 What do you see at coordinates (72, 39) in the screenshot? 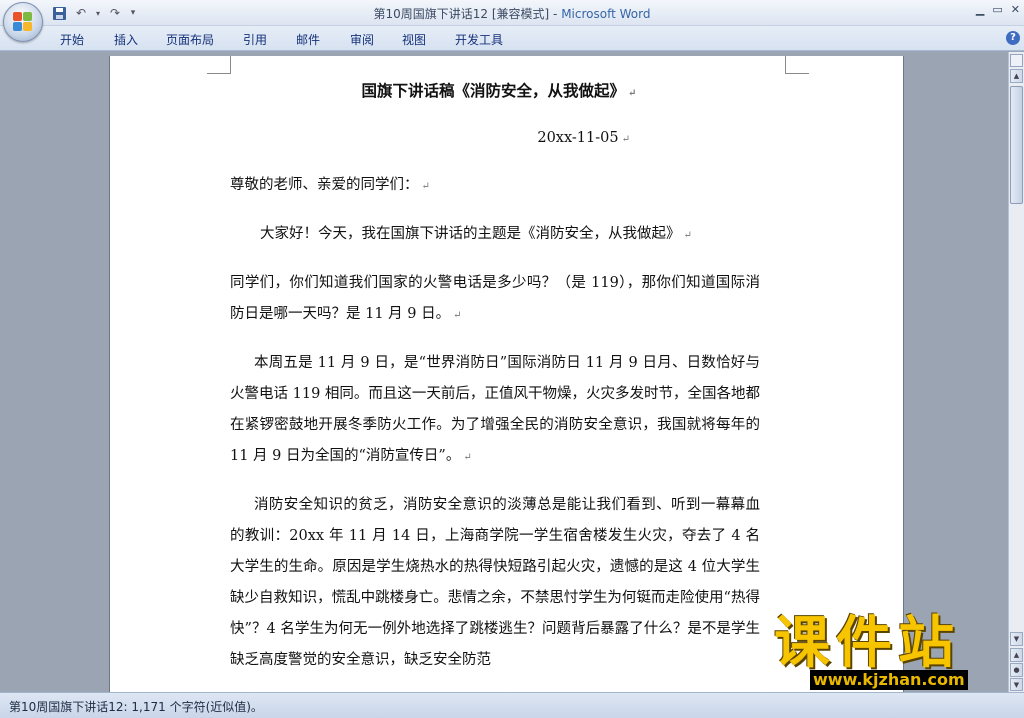
I see `tab-home: 开始` at bounding box center [72, 39].